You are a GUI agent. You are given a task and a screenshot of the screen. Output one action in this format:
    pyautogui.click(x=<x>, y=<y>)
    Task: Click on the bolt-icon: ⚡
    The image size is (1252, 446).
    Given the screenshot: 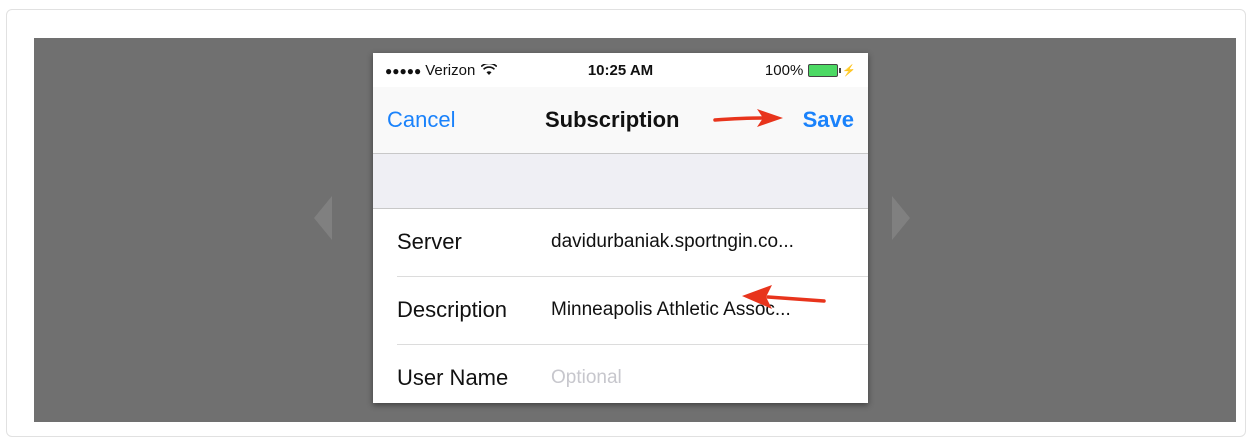 What is the action you would take?
    pyautogui.click(x=849, y=71)
    